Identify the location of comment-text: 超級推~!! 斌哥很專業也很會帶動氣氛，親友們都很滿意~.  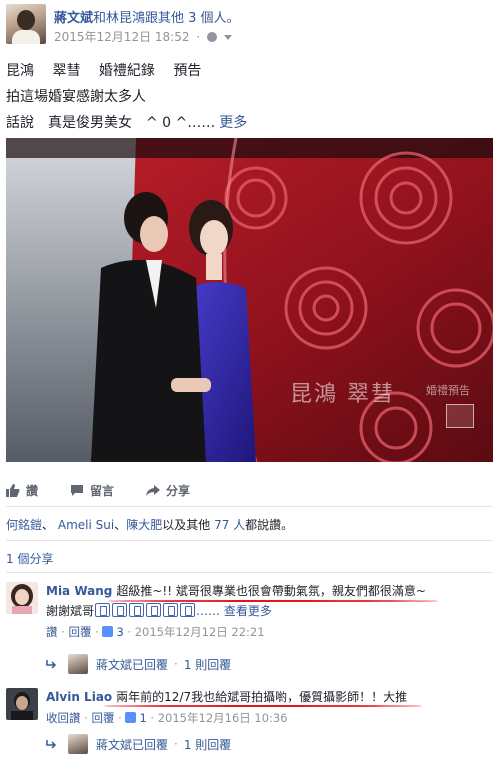
(271, 591).